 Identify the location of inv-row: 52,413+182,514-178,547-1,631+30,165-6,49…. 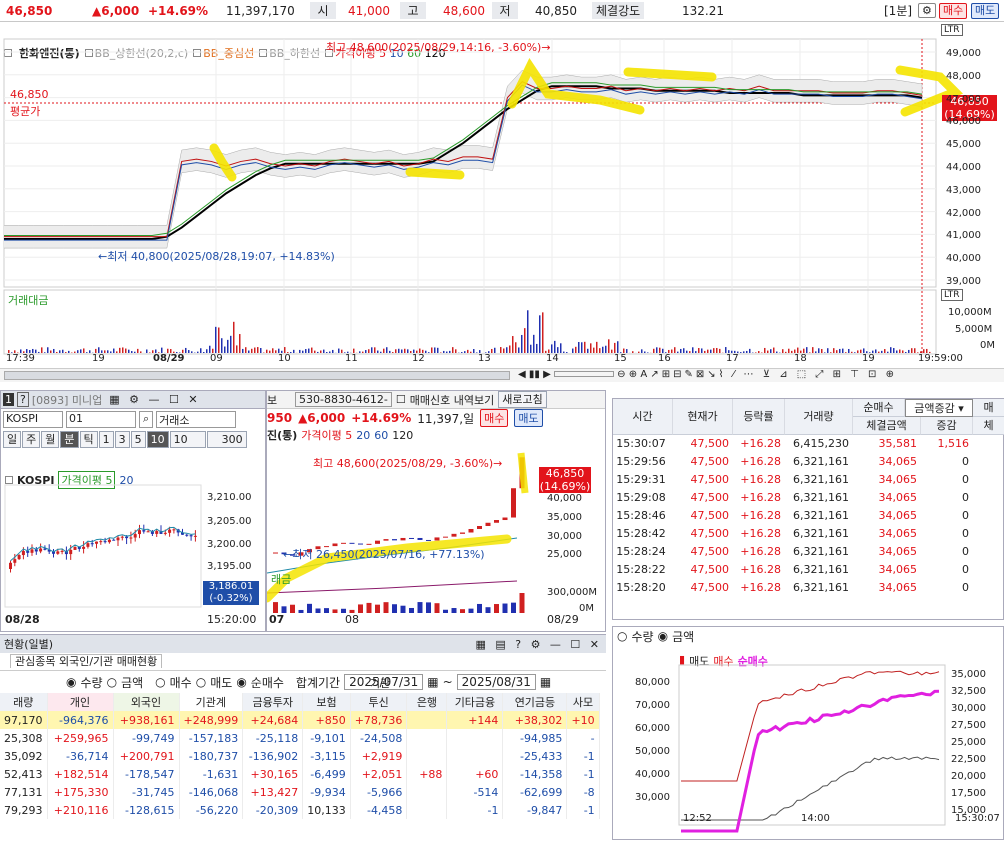
(299, 774).